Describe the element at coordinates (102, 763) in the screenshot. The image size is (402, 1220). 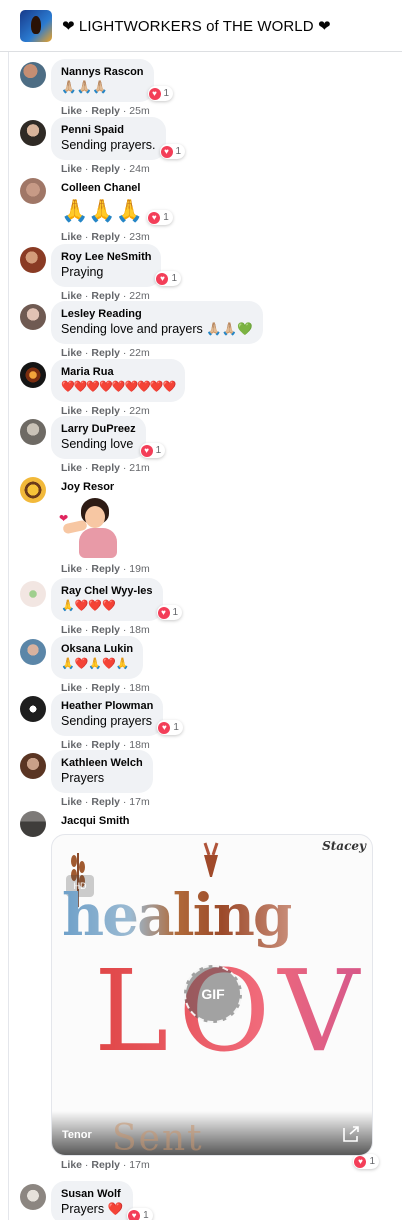
I see `comment-author: Kathleen Welch` at that location.